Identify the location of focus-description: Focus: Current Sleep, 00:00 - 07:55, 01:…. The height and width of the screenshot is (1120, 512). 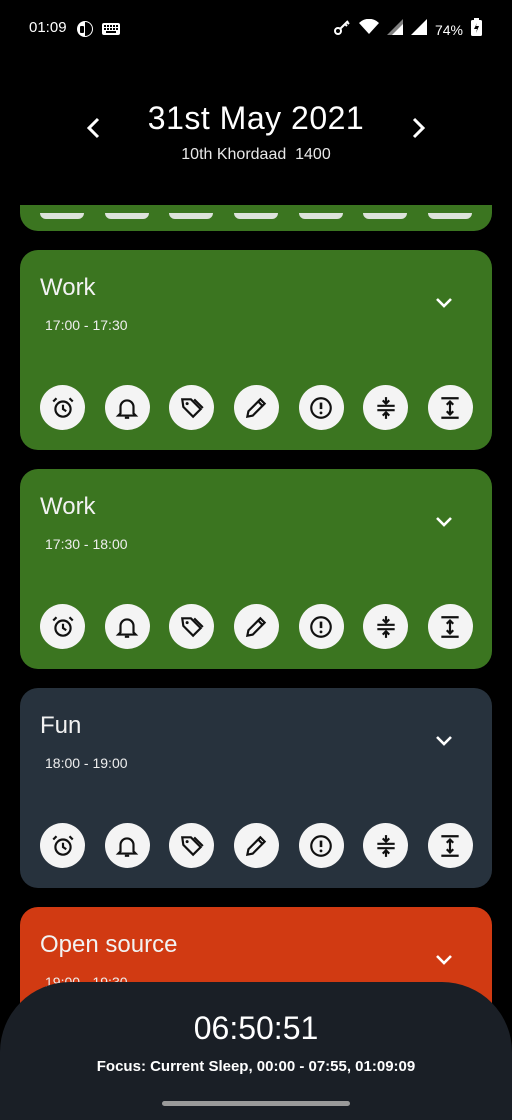
(256, 1066).